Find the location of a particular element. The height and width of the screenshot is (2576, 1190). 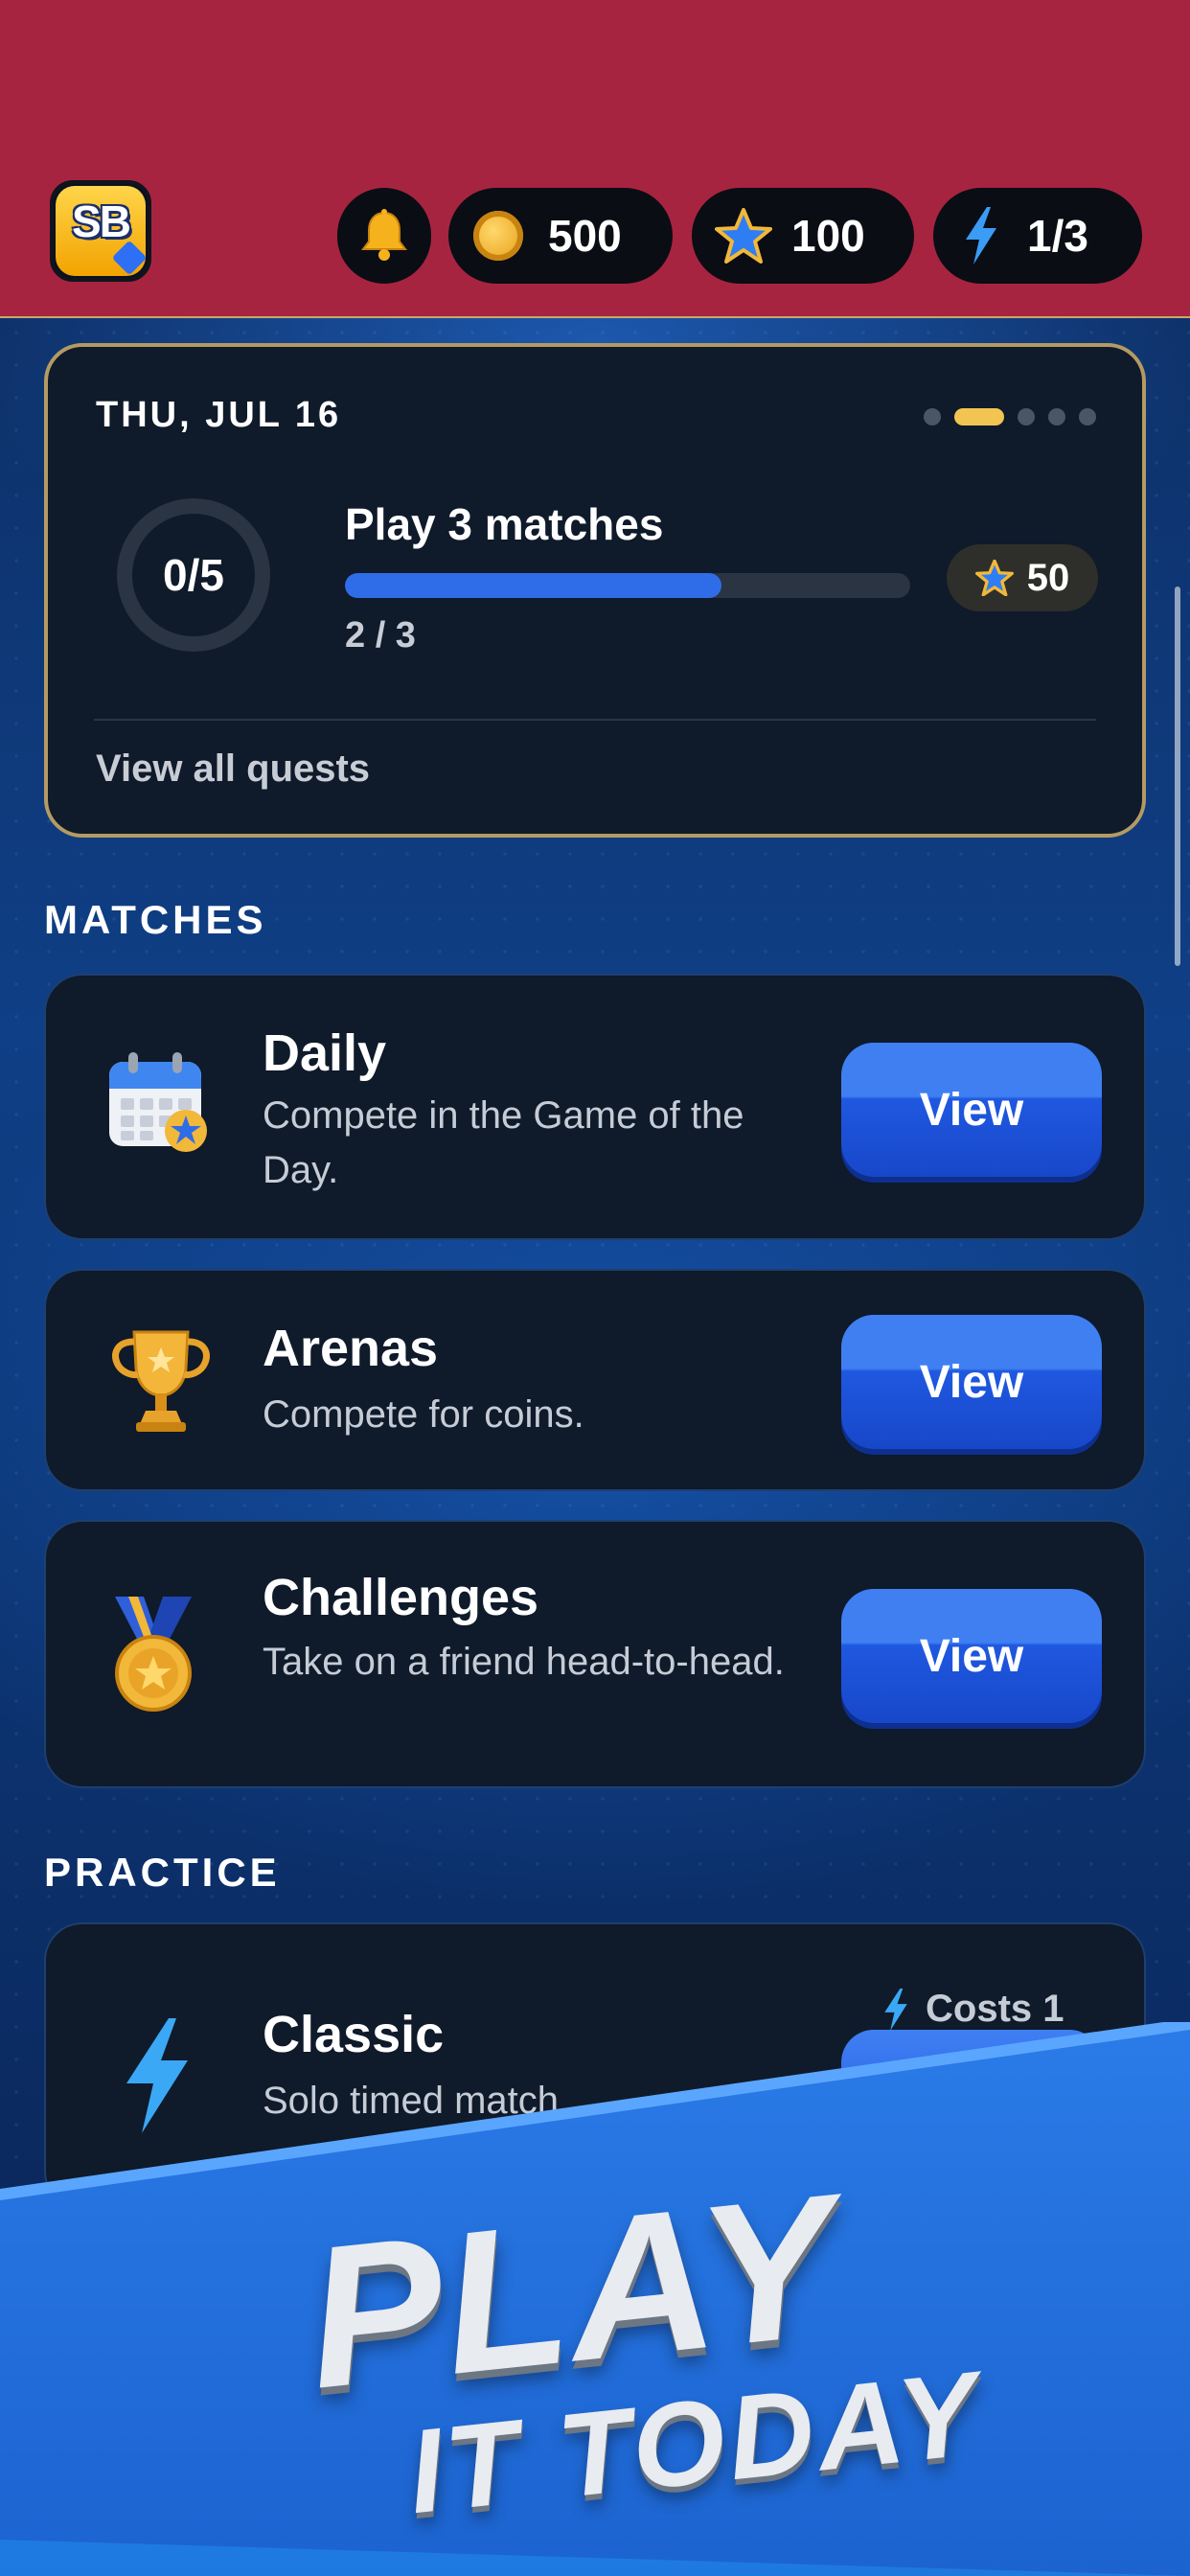

quest-ring-label: 0/5 is located at coordinates (194, 575).